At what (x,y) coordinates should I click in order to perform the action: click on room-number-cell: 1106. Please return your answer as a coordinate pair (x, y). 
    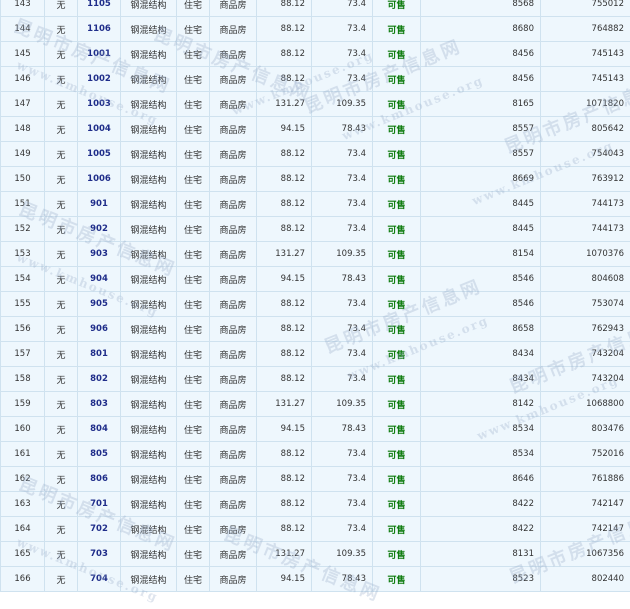
    Looking at the image, I should click on (99, 29).